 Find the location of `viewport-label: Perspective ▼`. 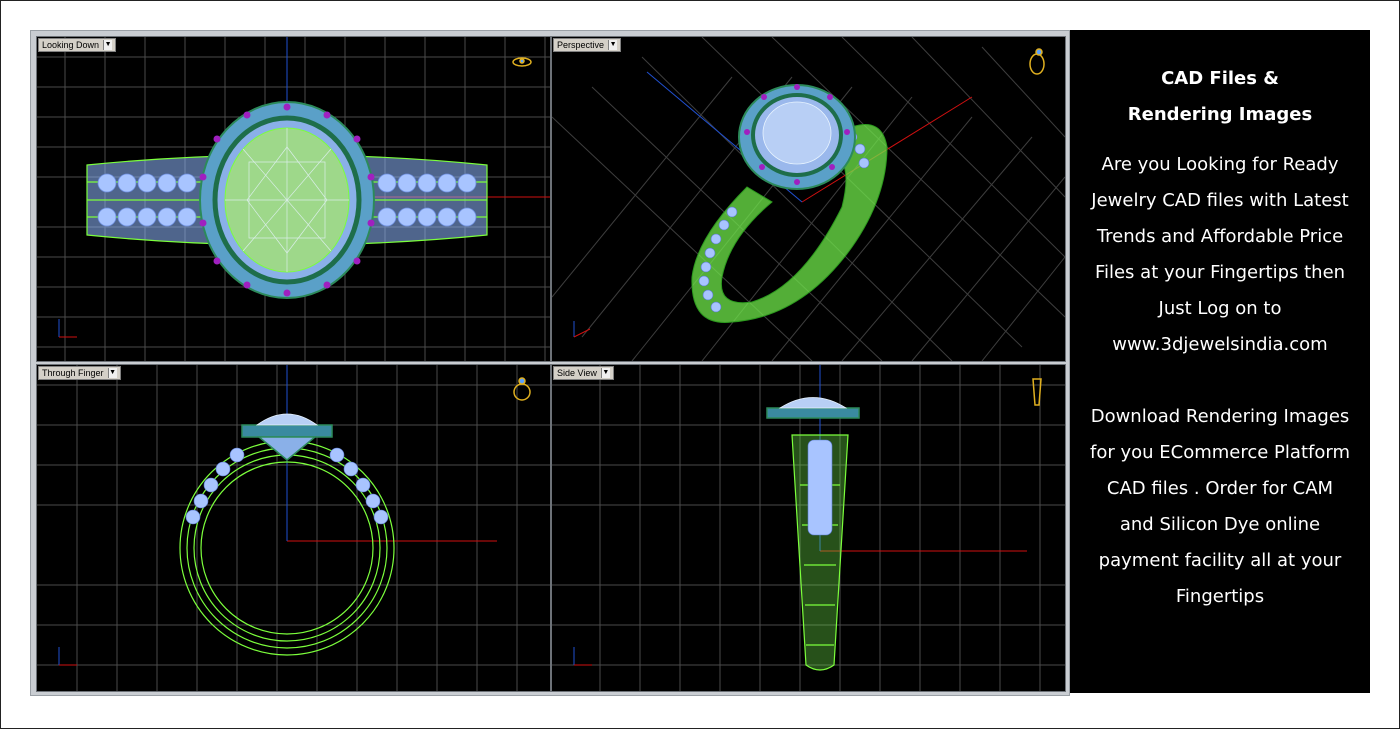

viewport-label: Perspective ▼ is located at coordinates (587, 45).